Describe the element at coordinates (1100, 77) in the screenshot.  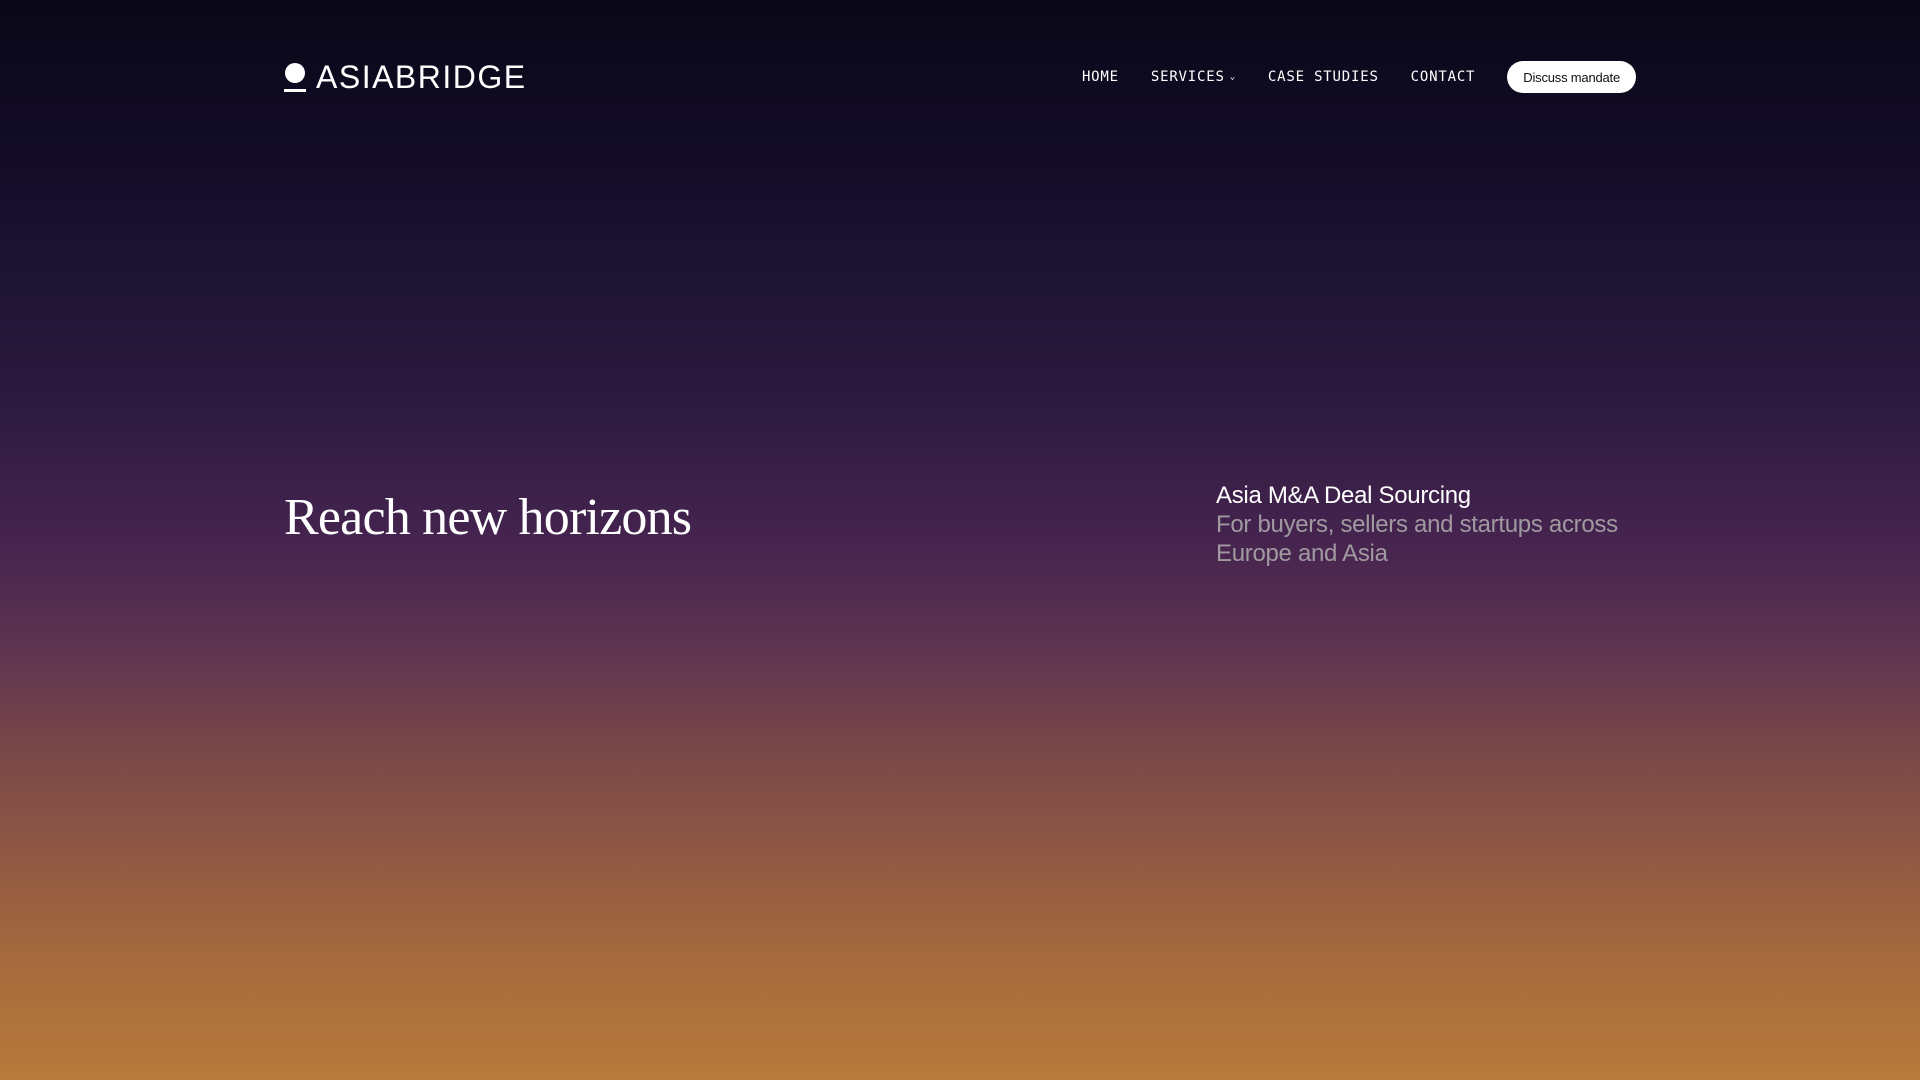
I see `nav-home: HOME` at that location.